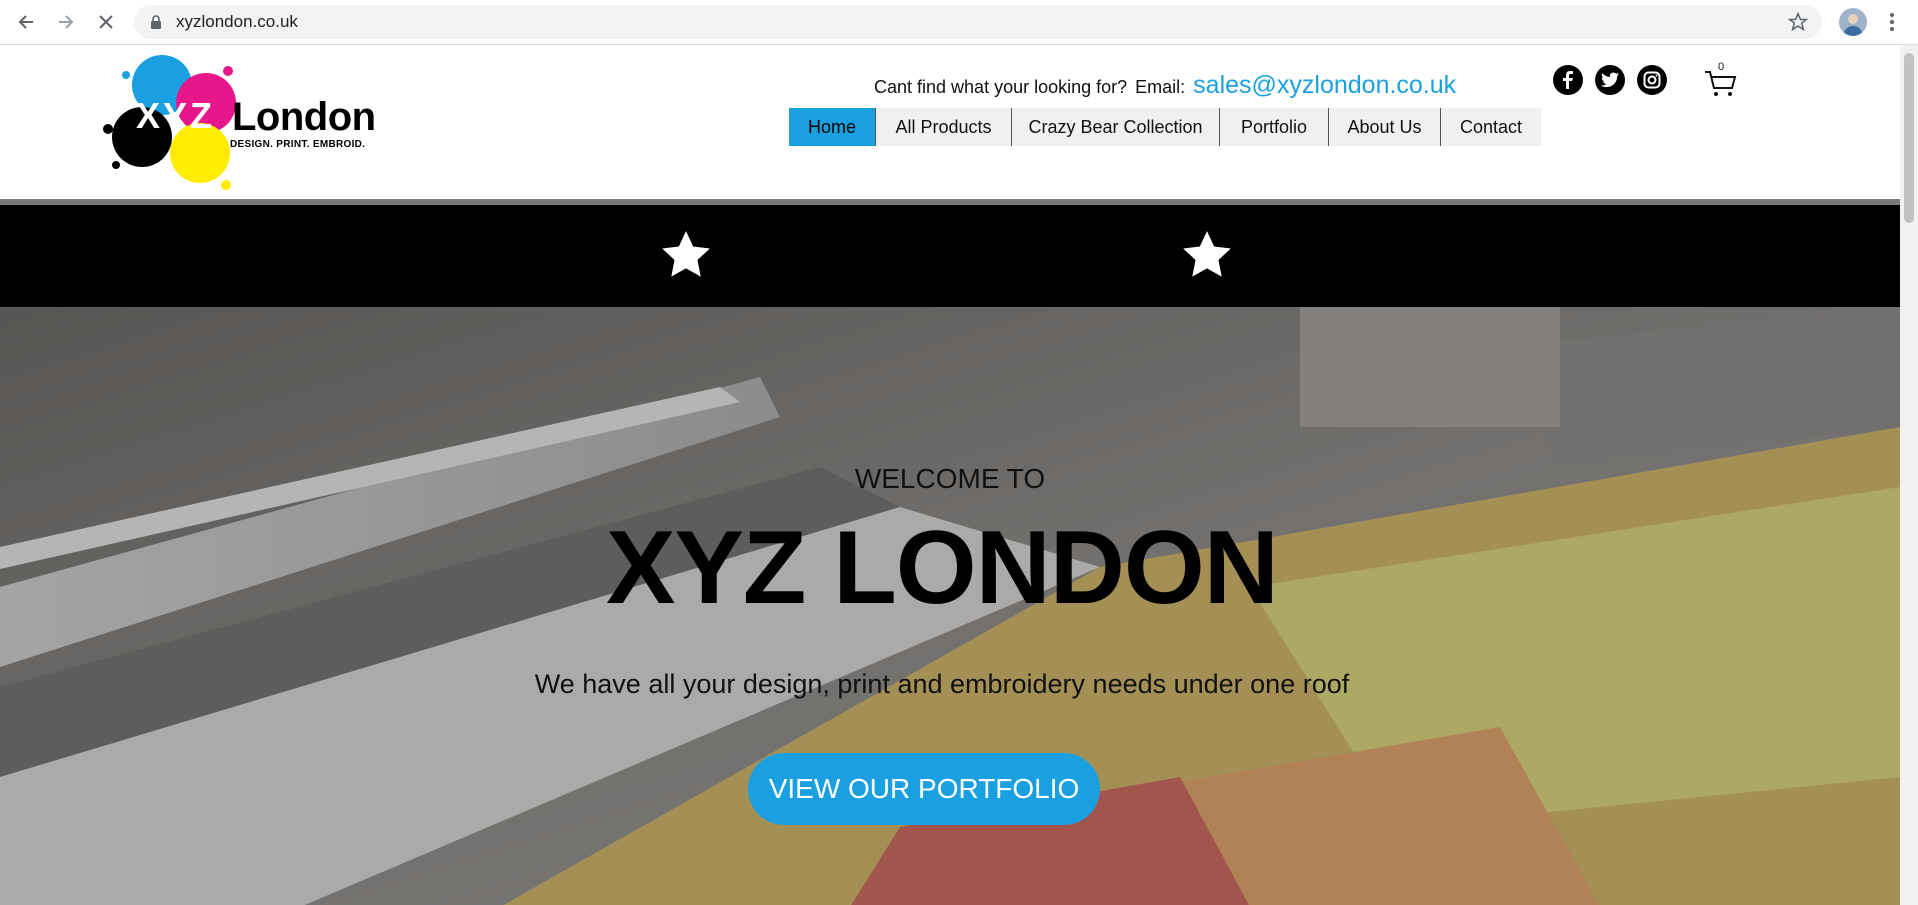 Image resolution: width=1918 pixels, height=905 pixels. What do you see at coordinates (1274, 127) in the screenshot?
I see `menu-item-portfolio: Portfolio` at bounding box center [1274, 127].